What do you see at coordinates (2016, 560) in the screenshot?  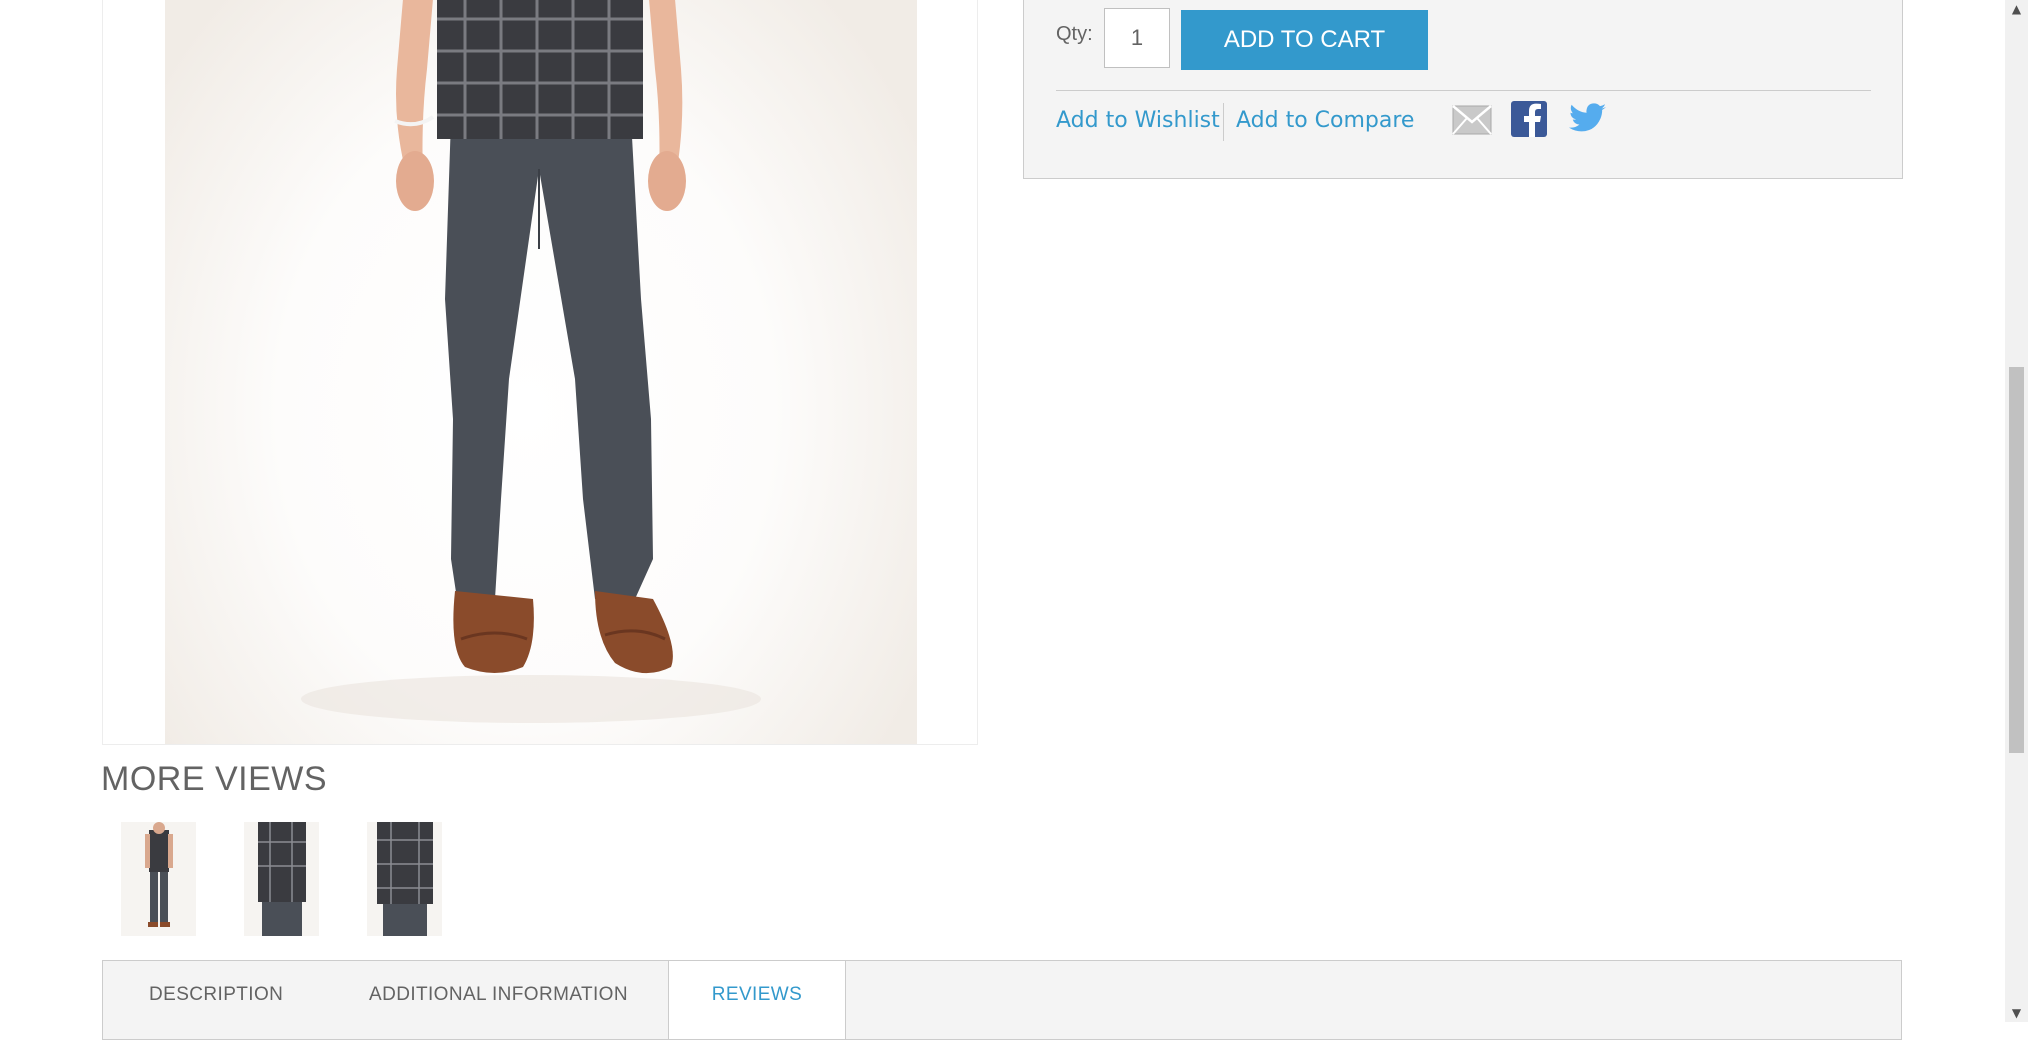 I see `scroll-thumb` at bounding box center [2016, 560].